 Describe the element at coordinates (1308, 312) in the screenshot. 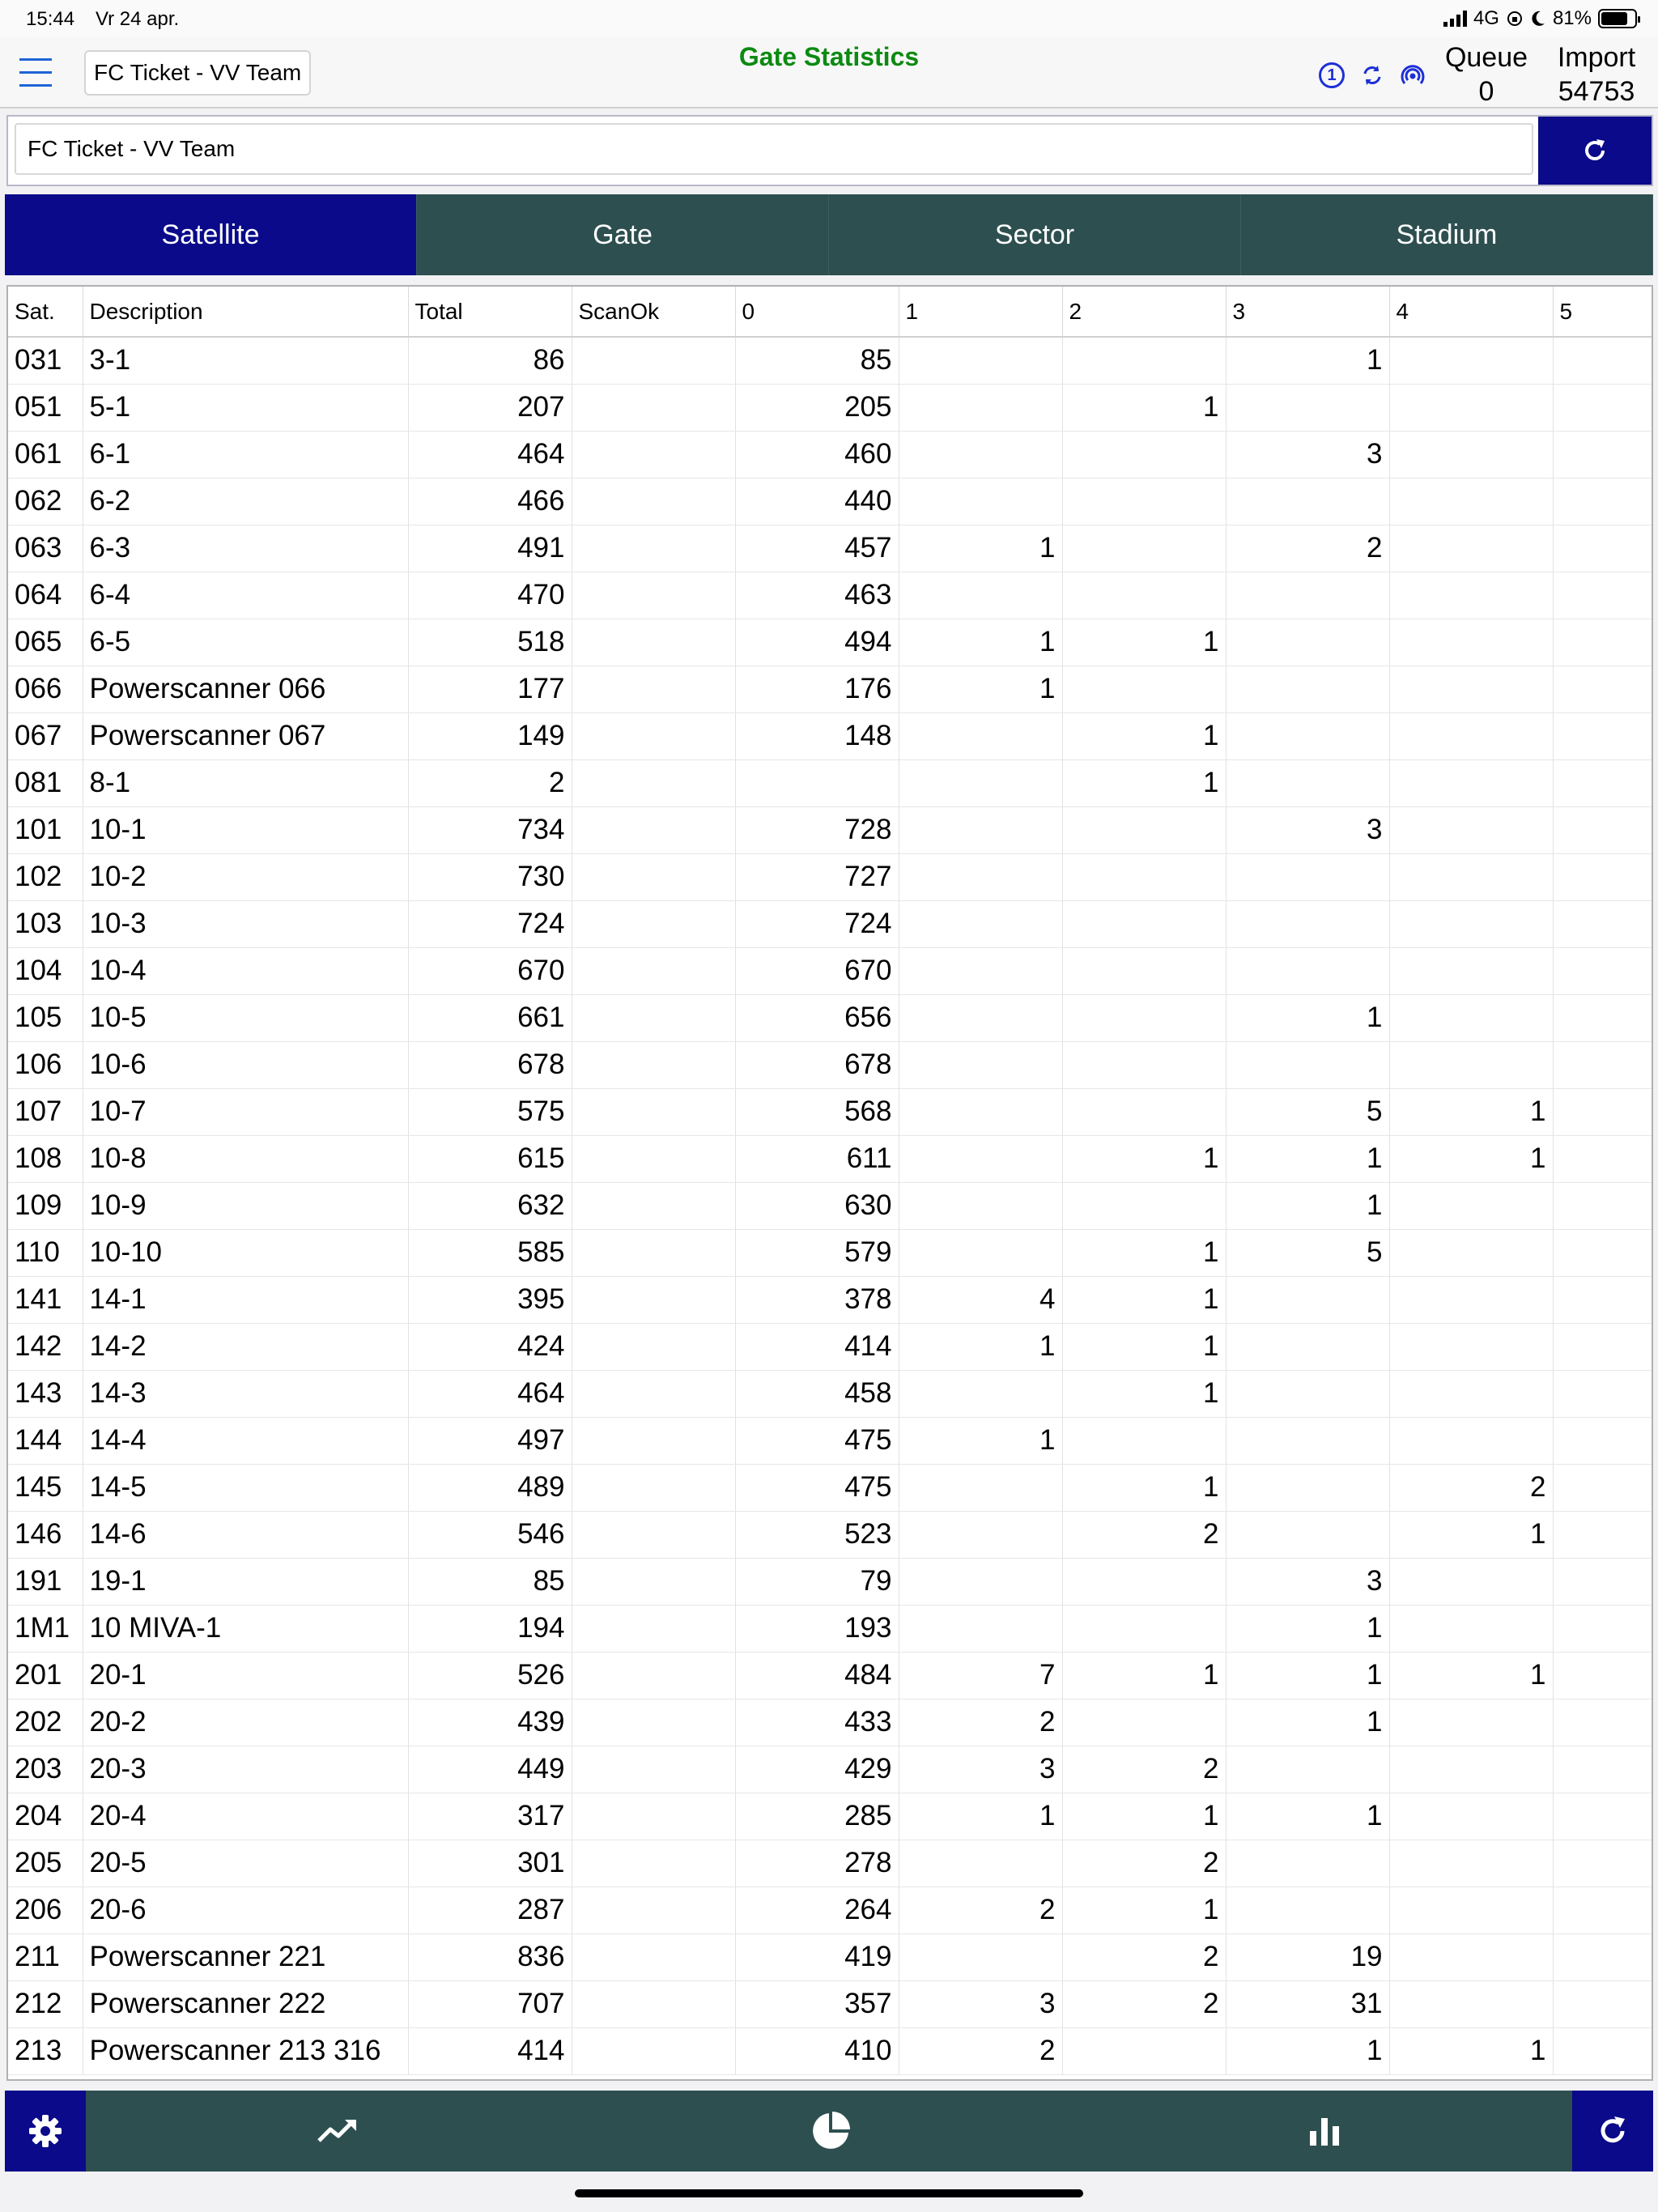

I see `column-header: 3` at that location.